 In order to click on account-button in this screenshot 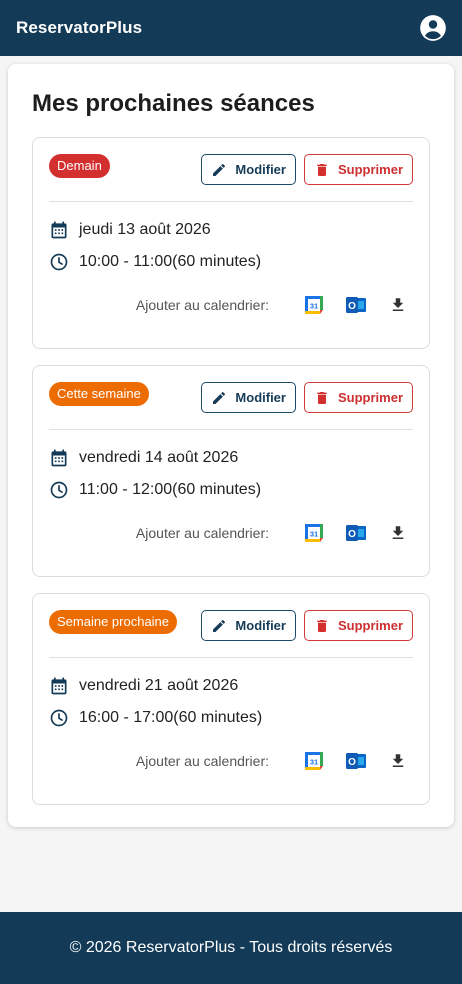, I will do `click(433, 28)`.